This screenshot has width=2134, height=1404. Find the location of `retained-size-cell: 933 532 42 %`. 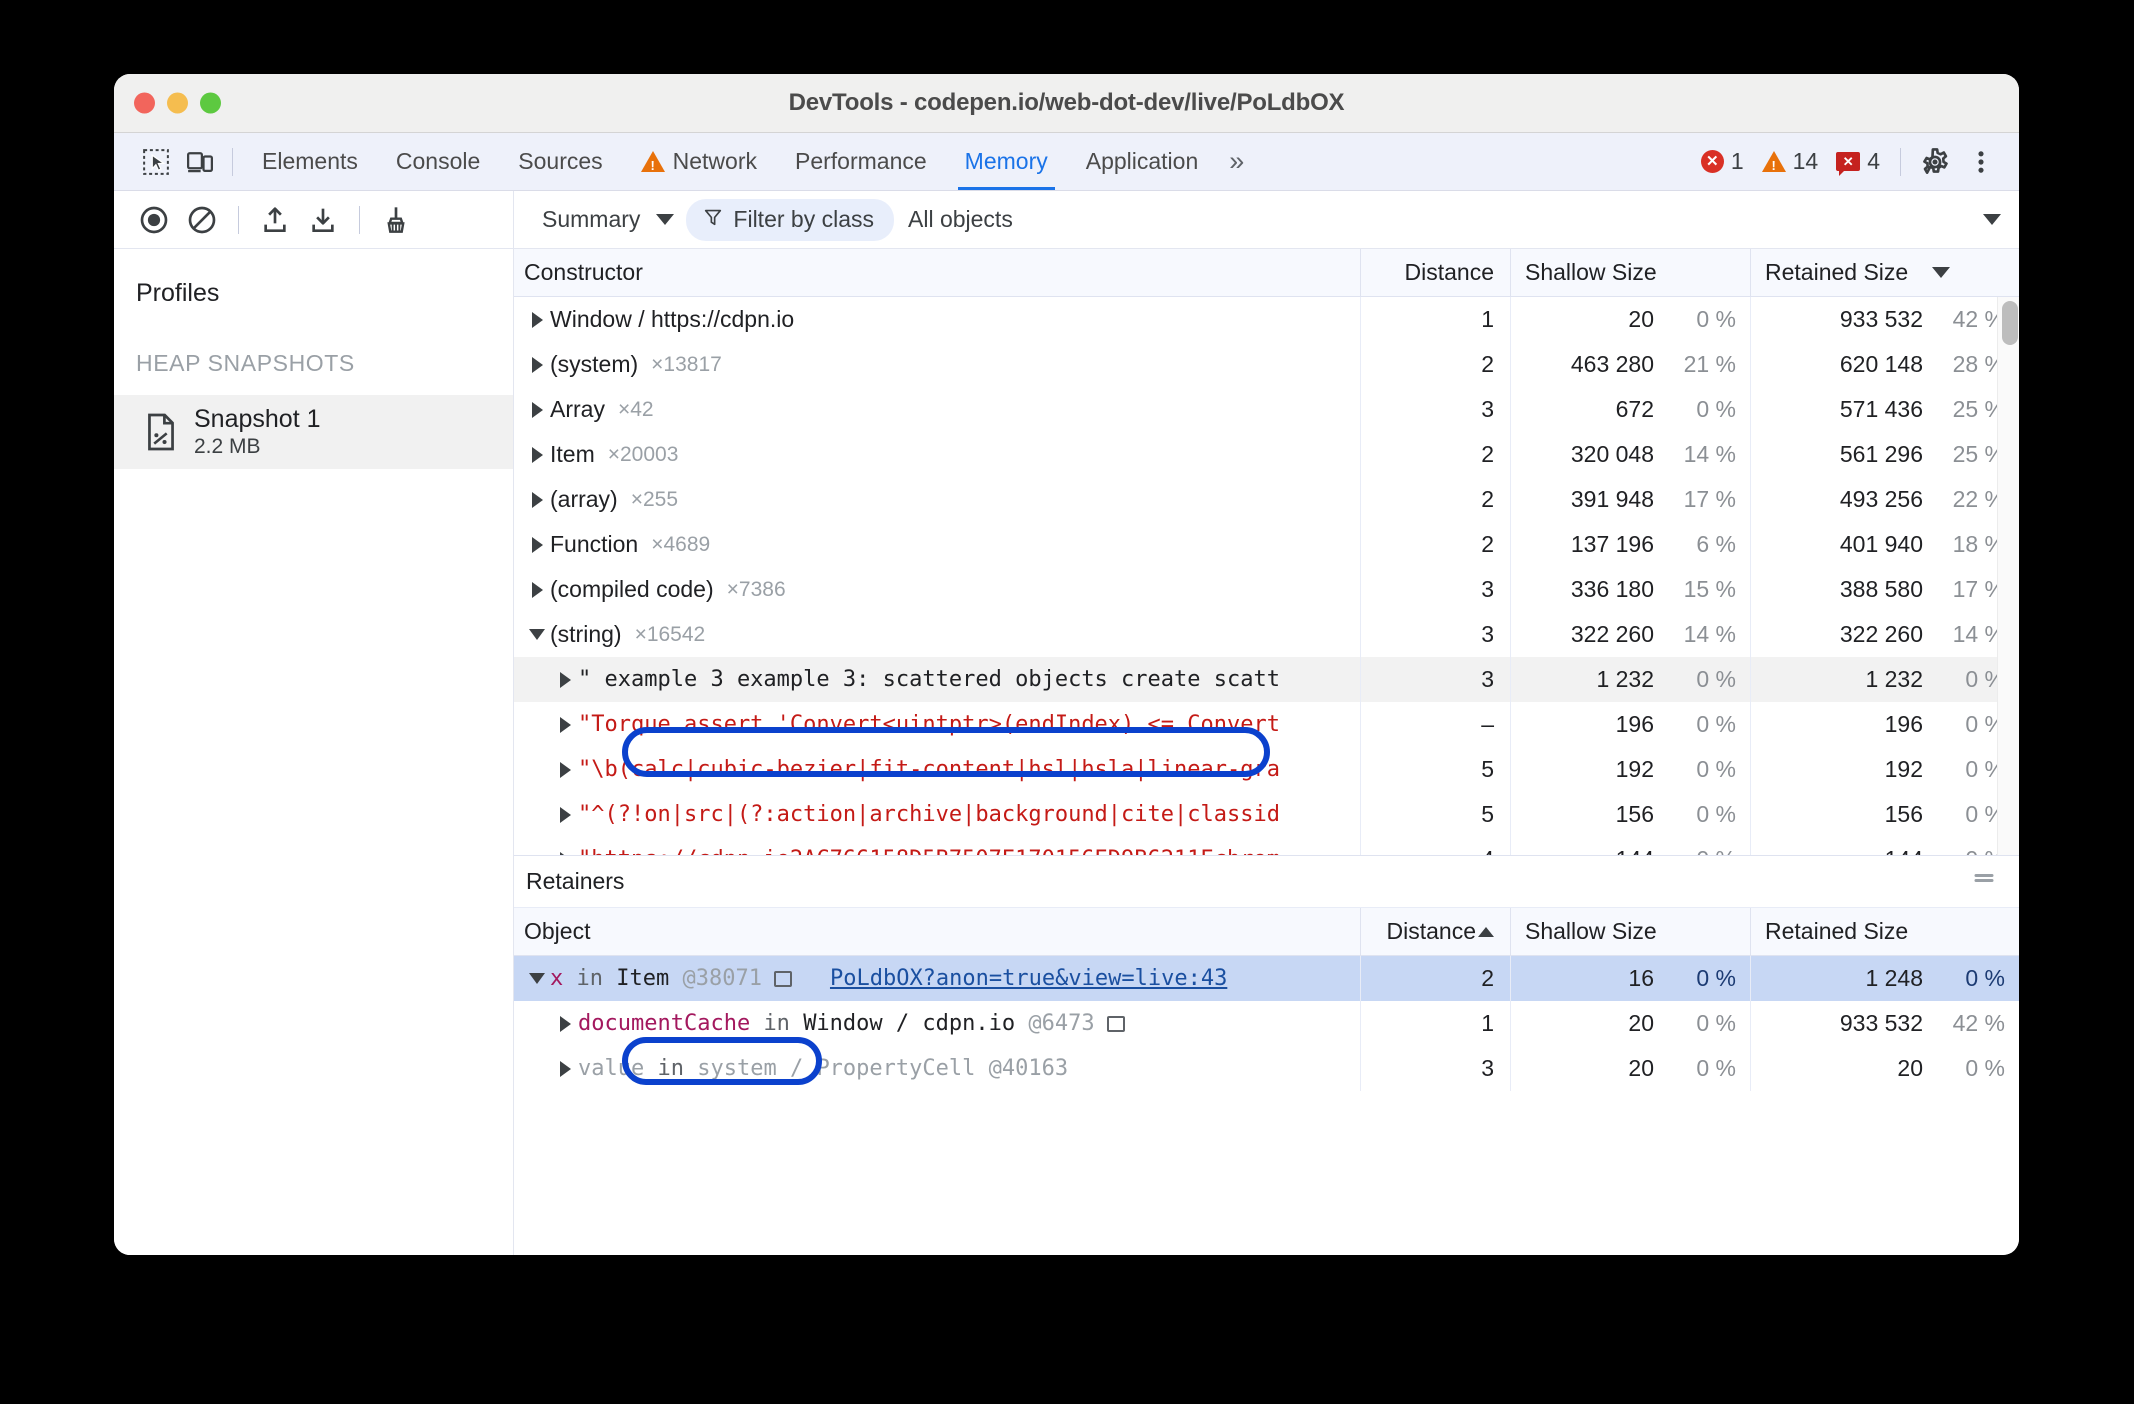

retained-size-cell: 933 532 42 % is located at coordinates (1885, 1023).